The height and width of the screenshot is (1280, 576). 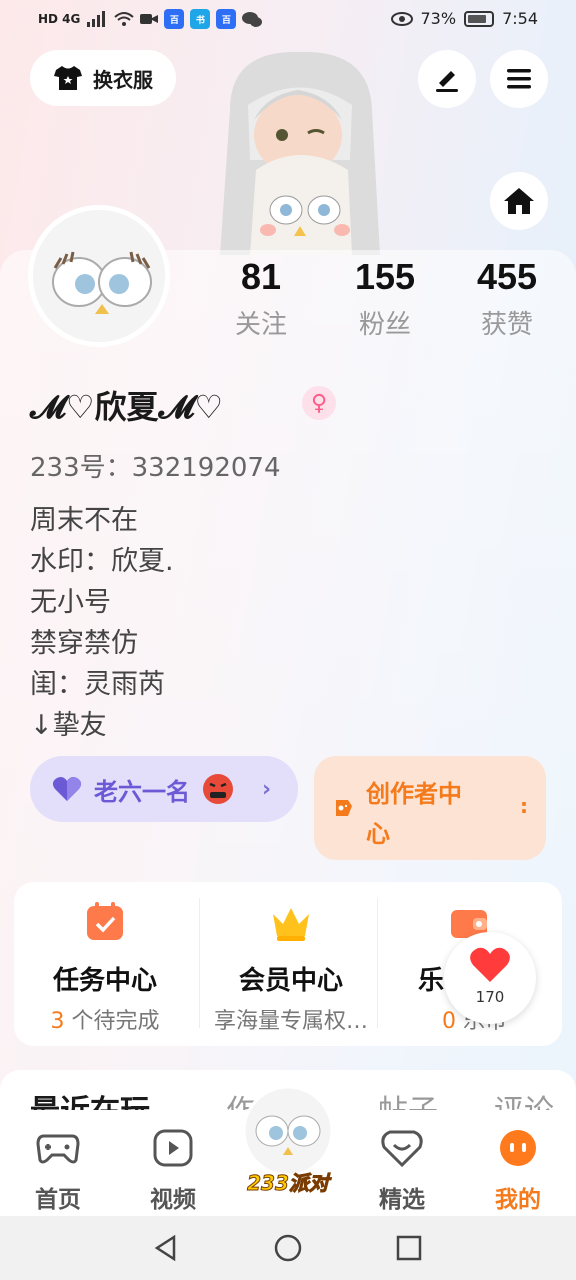 What do you see at coordinates (344, 808) in the screenshot?
I see `gamepad-icon` at bounding box center [344, 808].